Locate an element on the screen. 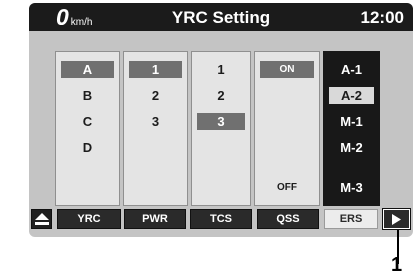  tab-pwr: PWR is located at coordinates (155, 219).